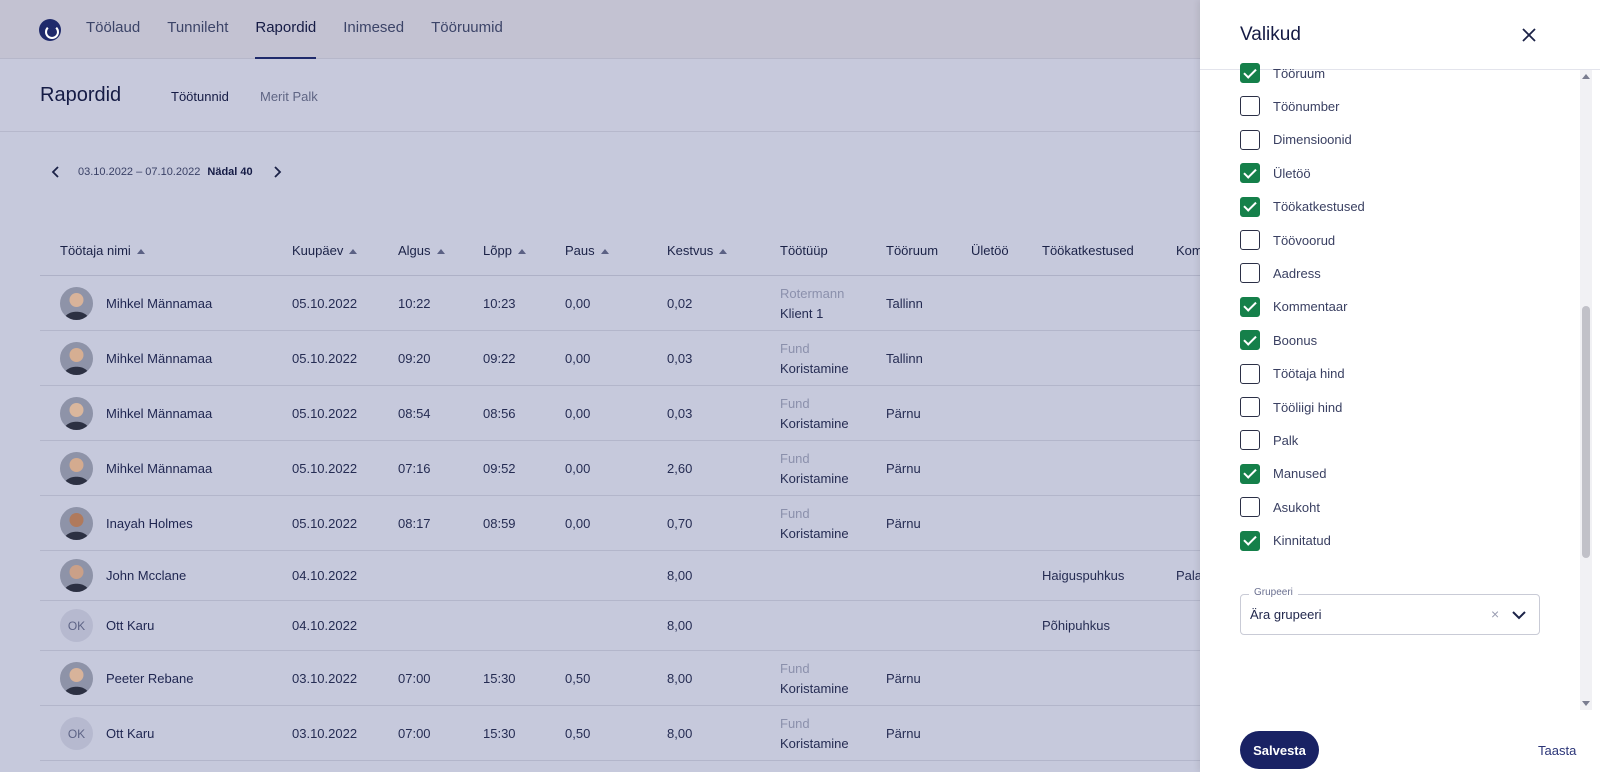 This screenshot has width=1600, height=772. I want to click on save-button: Salvesta, so click(1279, 750).